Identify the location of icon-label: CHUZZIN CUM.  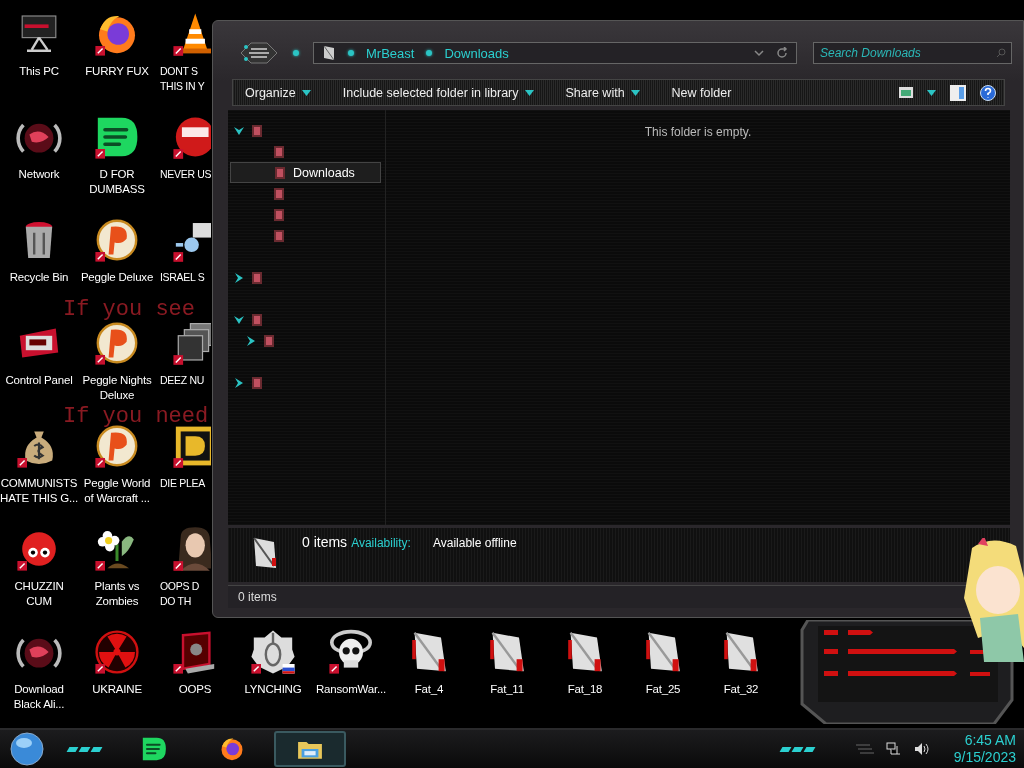
(39, 594).